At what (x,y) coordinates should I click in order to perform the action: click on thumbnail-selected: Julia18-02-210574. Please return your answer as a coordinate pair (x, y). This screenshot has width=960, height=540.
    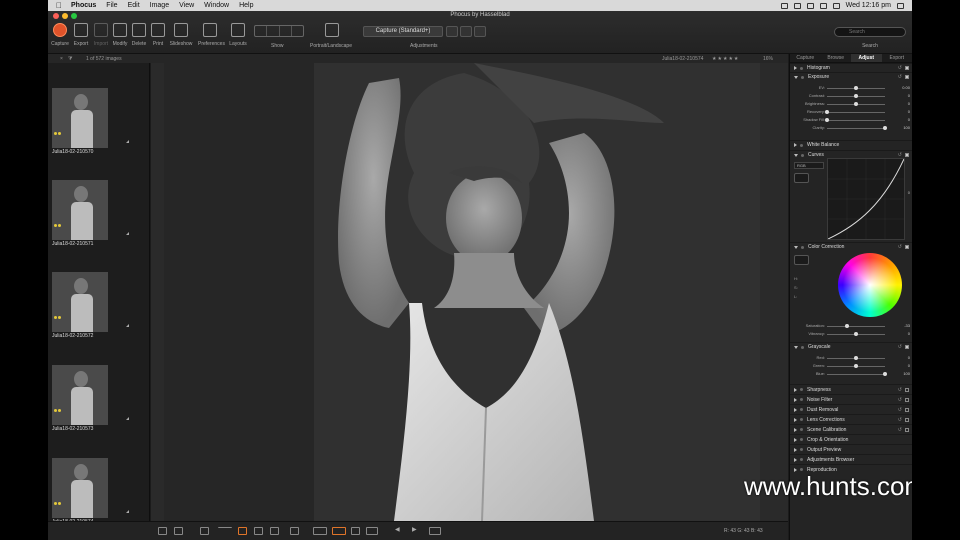
    Looking at the image, I should click on (91, 491).